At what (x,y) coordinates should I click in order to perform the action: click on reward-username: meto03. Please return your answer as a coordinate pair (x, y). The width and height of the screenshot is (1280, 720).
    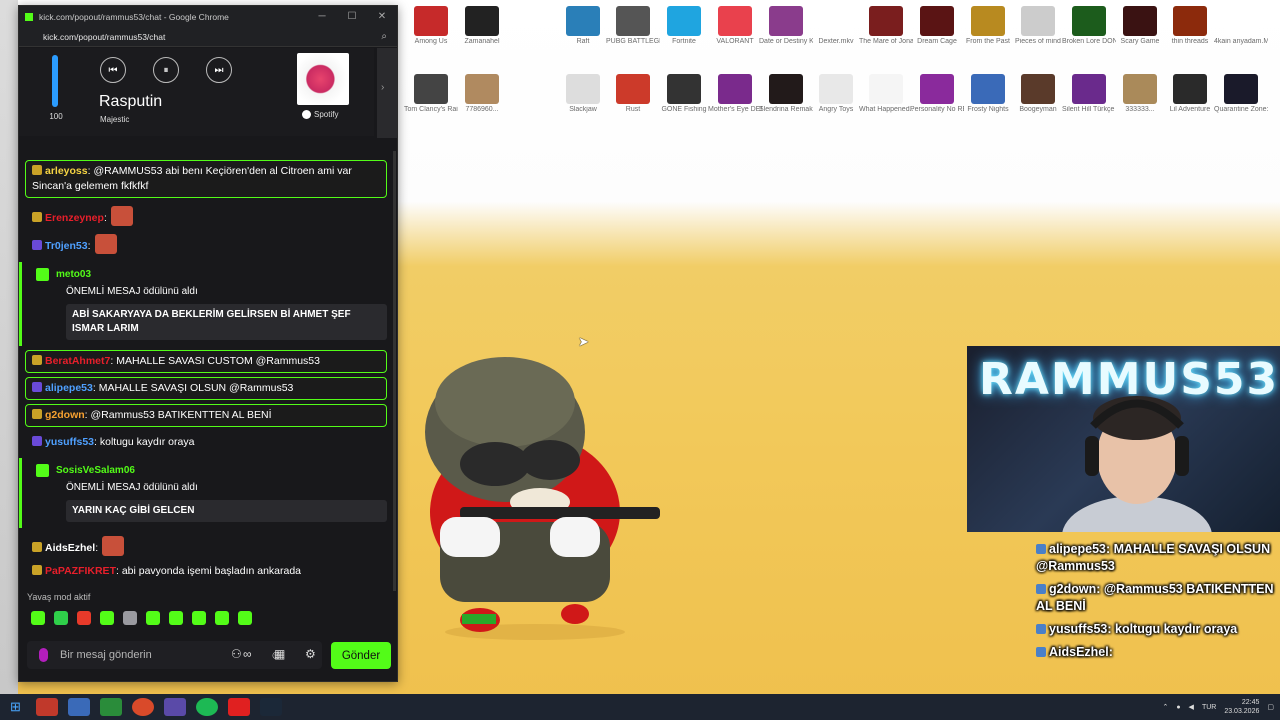
    Looking at the image, I should click on (73, 274).